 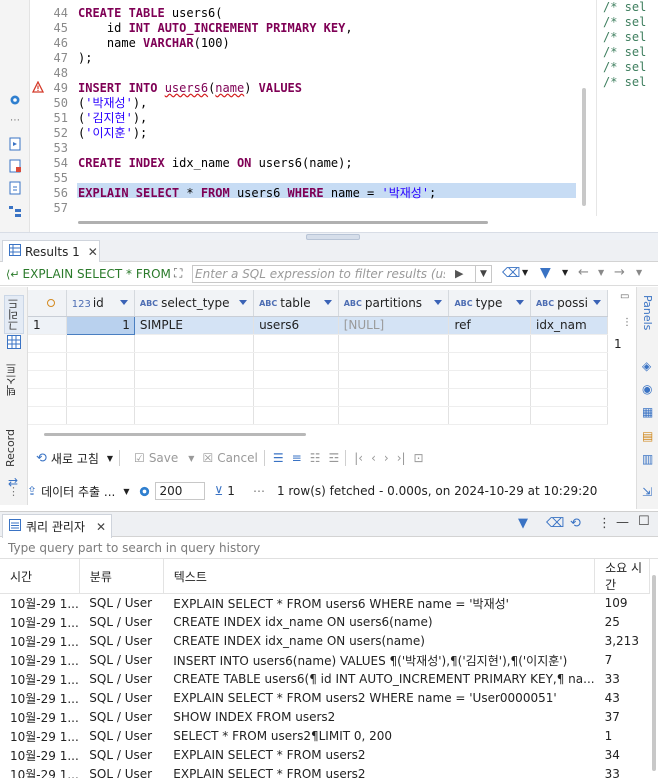 I want to click on prev-page-icon: ‹, so click(x=373, y=458).